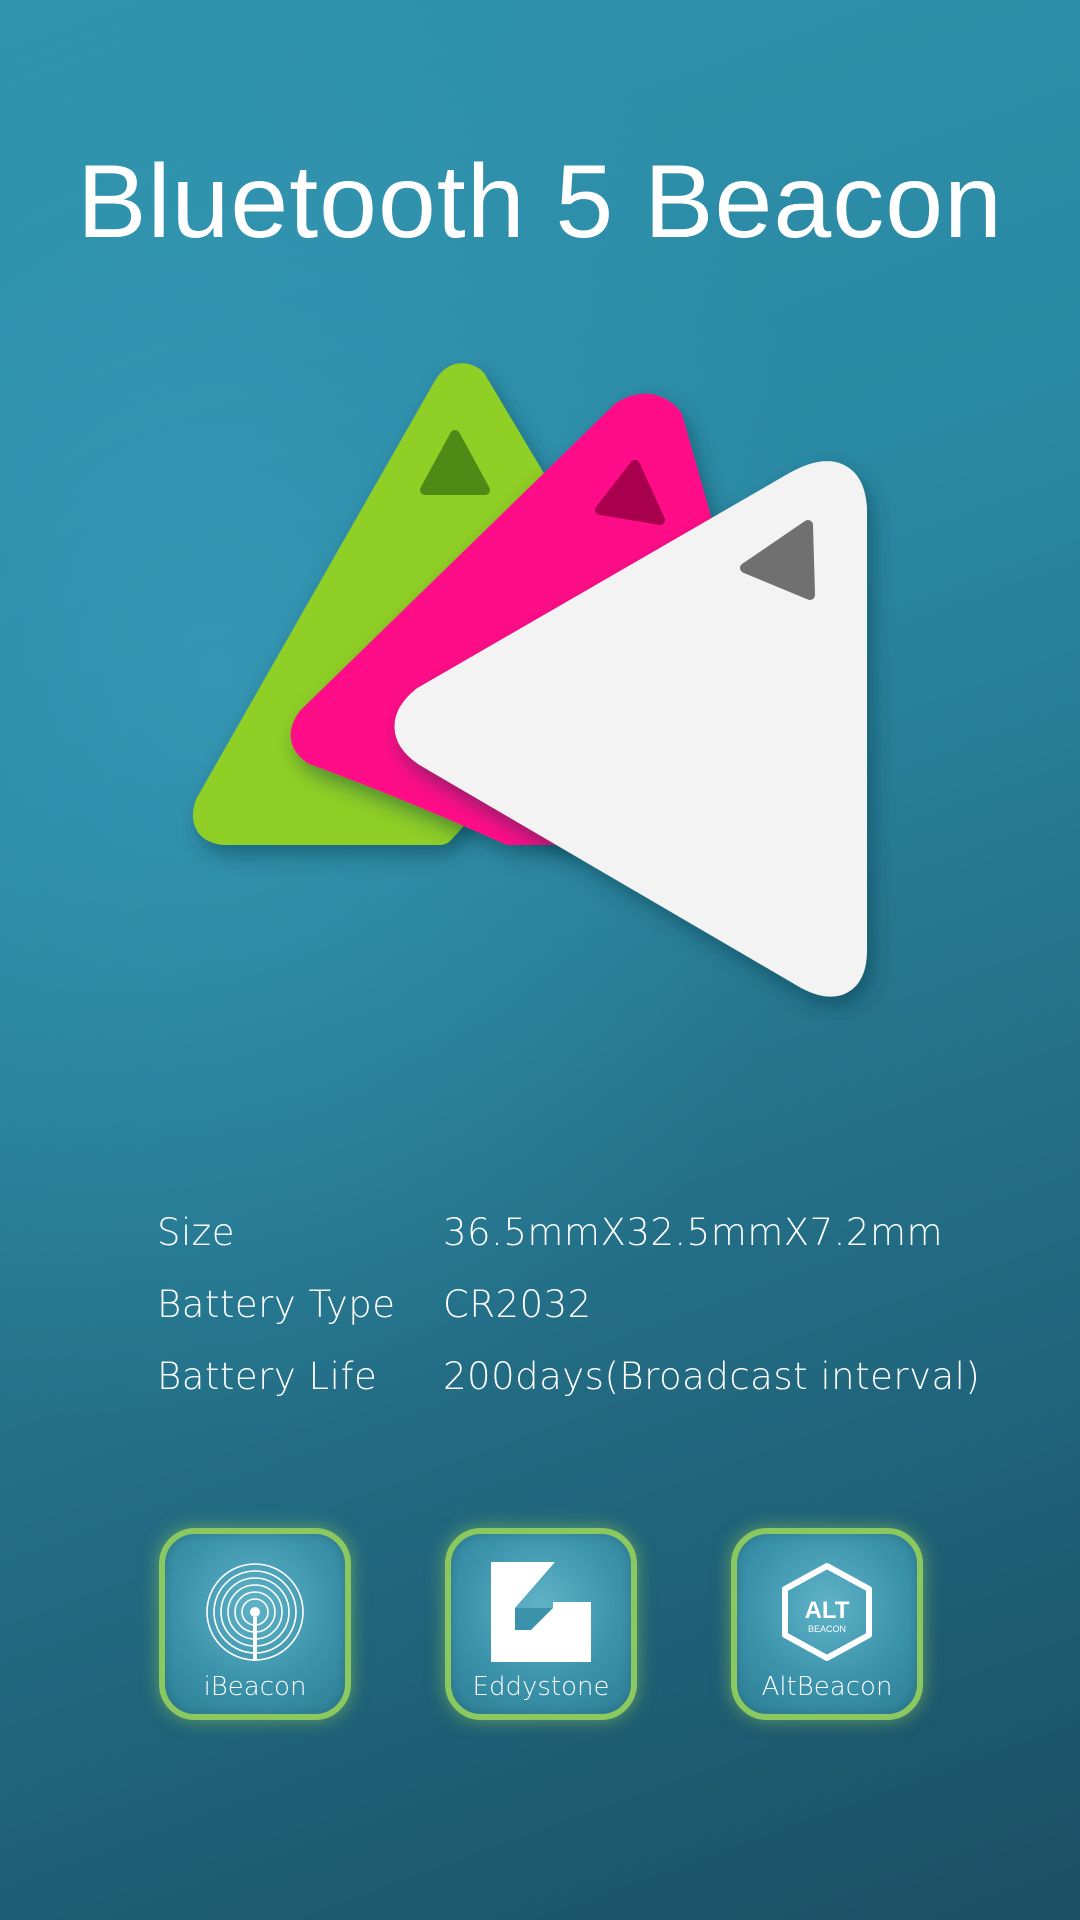  Describe the element at coordinates (541, 1612) in the screenshot. I see `eddystone-icon` at that location.